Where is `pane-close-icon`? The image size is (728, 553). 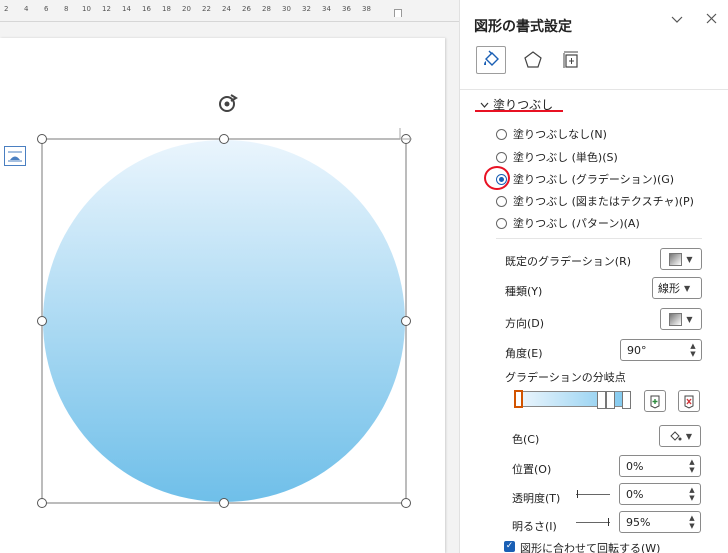
pane-close-icon is located at coordinates (711, 20).